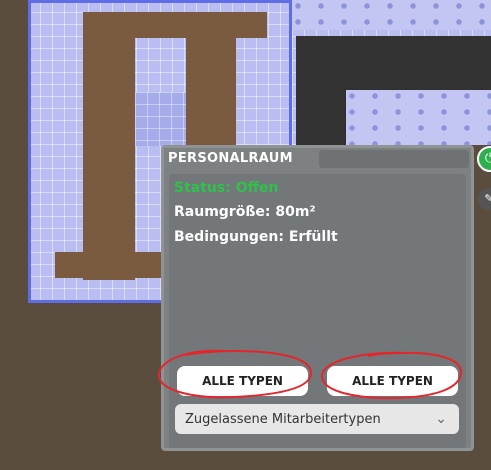 This screenshot has height=470, width=491. What do you see at coordinates (226, 188) in the screenshot?
I see `room-status: Status: Offen` at bounding box center [226, 188].